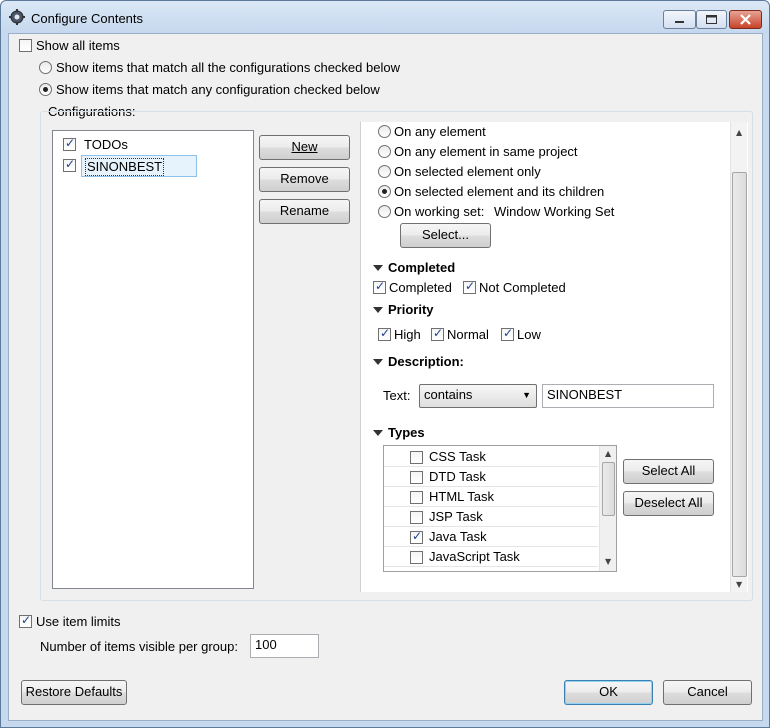 This screenshot has width=770, height=728. Describe the element at coordinates (426, 361) in the screenshot. I see `description-section-title: Description:` at that location.